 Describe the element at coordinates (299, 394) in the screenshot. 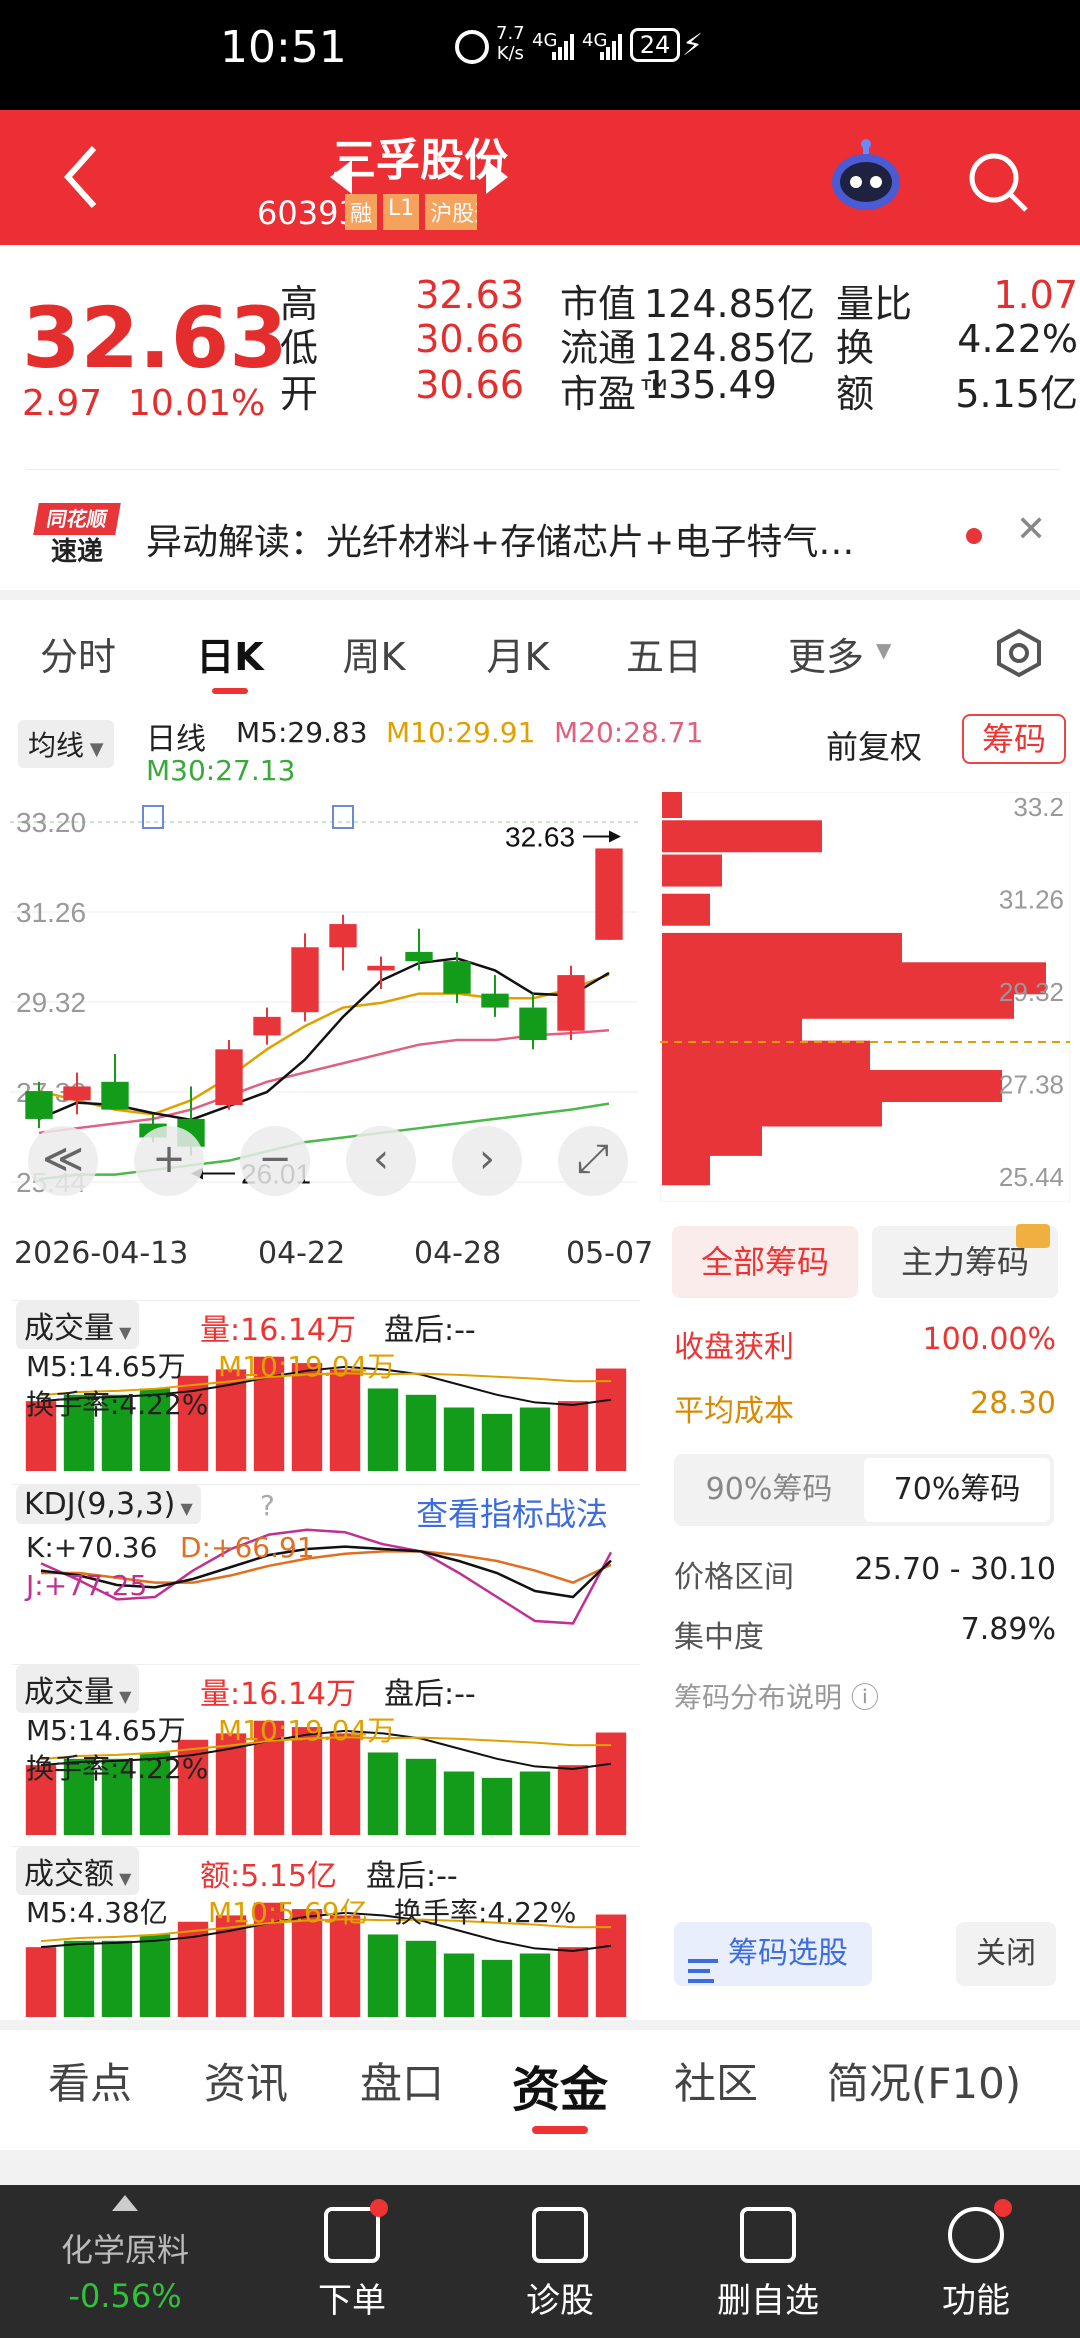

I see `quote-label: 开` at that location.